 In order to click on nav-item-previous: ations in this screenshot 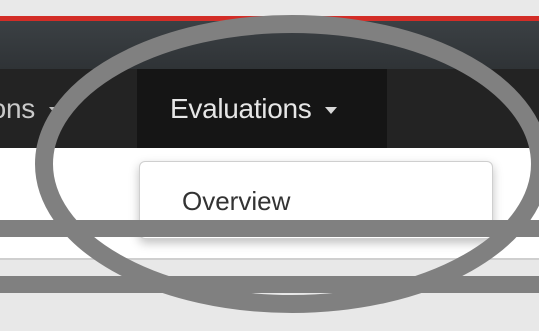, I will do `click(30, 108)`.